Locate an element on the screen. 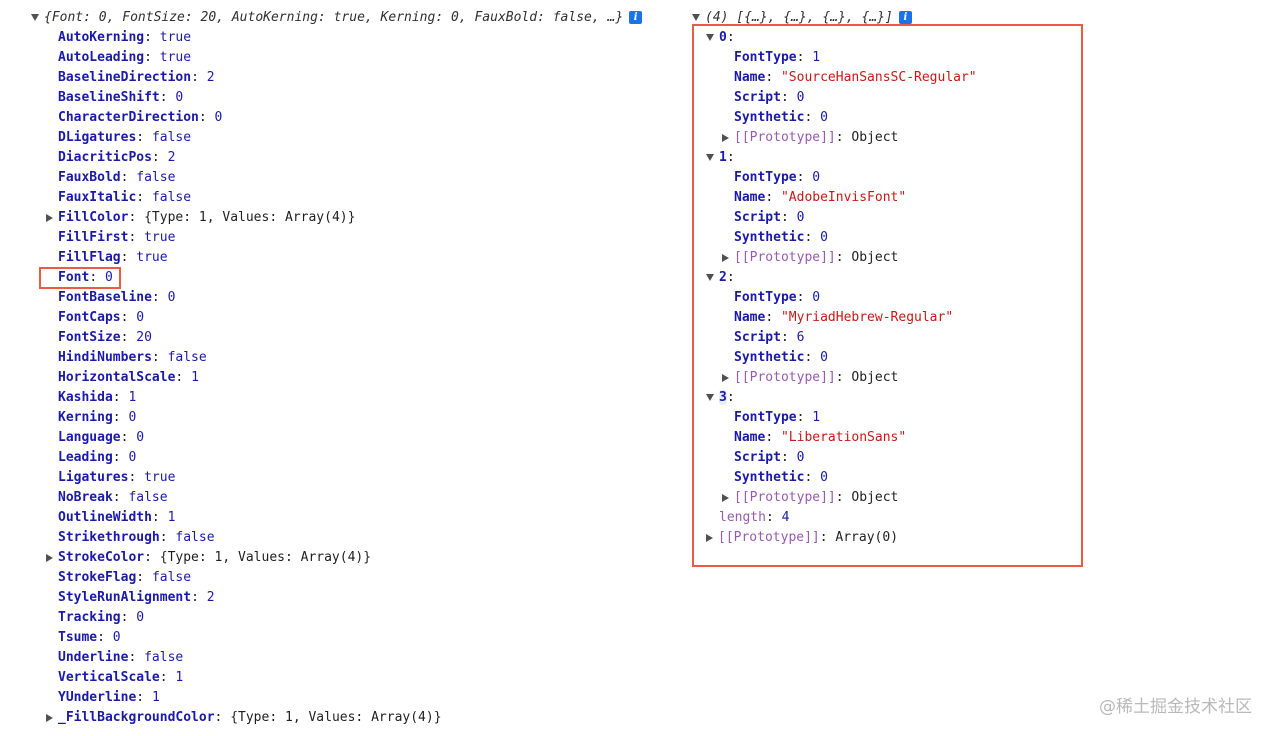 This screenshot has height=736, width=1272. property-key: FauxItalic is located at coordinates (97, 197).